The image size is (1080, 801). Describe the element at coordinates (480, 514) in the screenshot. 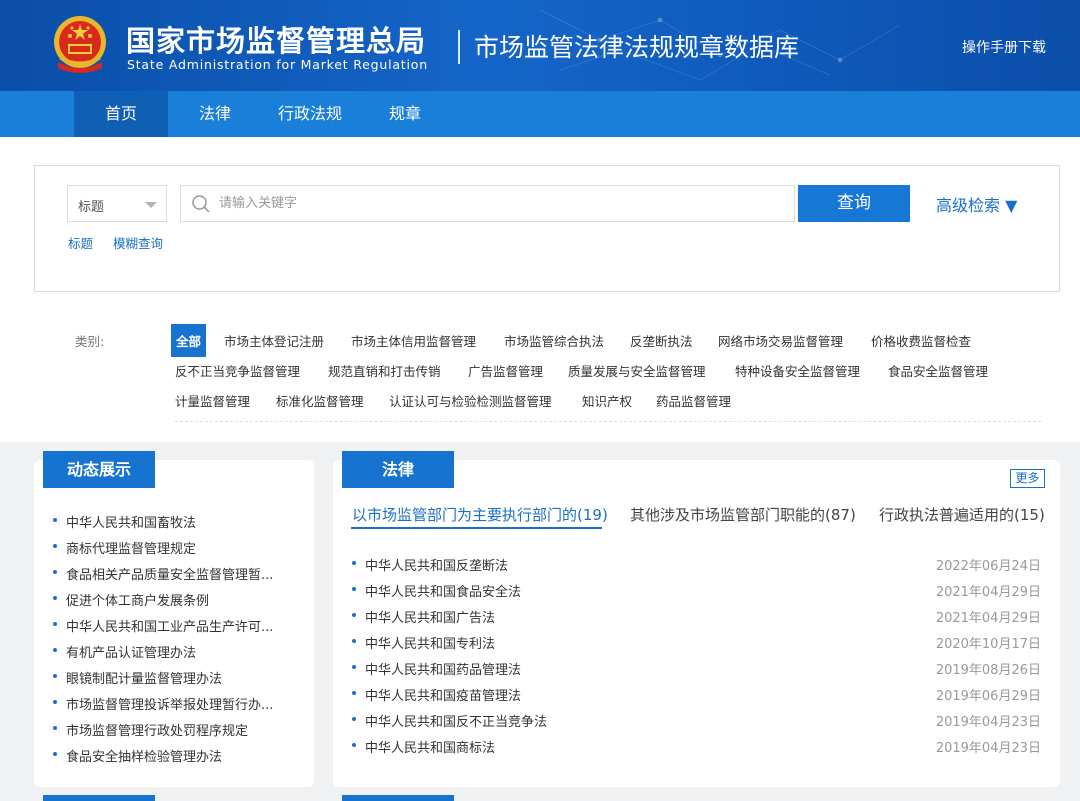

I see `subtab-primary-enforcement: 以市场监管部门为主要执行部门的(19)` at that location.